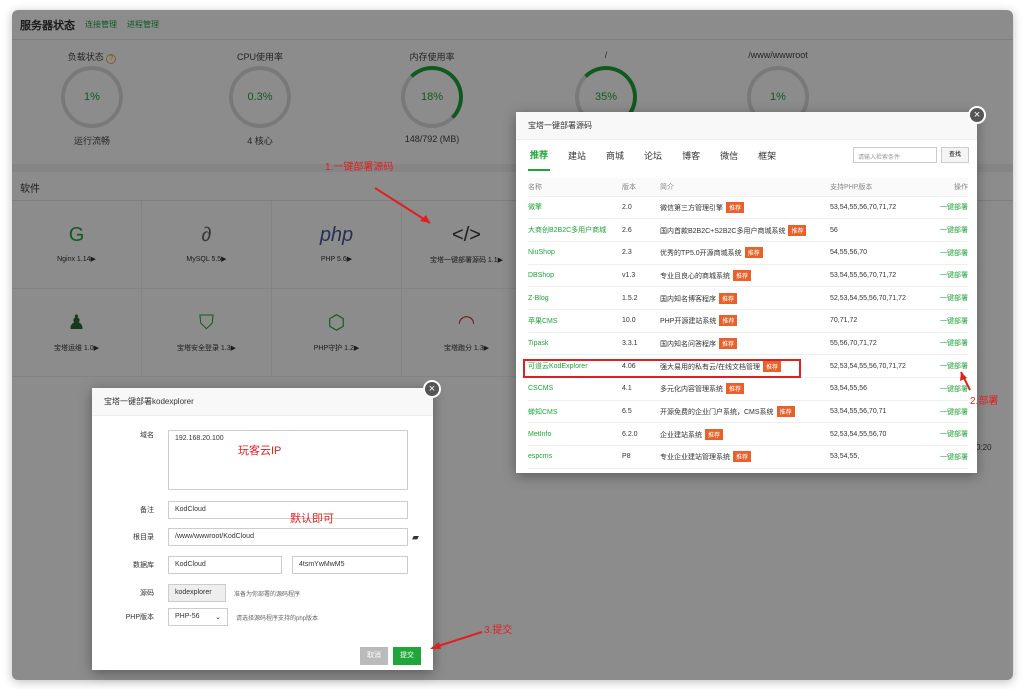  Describe the element at coordinates (653, 155) in the screenshot. I see `tab-forum: 论坛` at that location.